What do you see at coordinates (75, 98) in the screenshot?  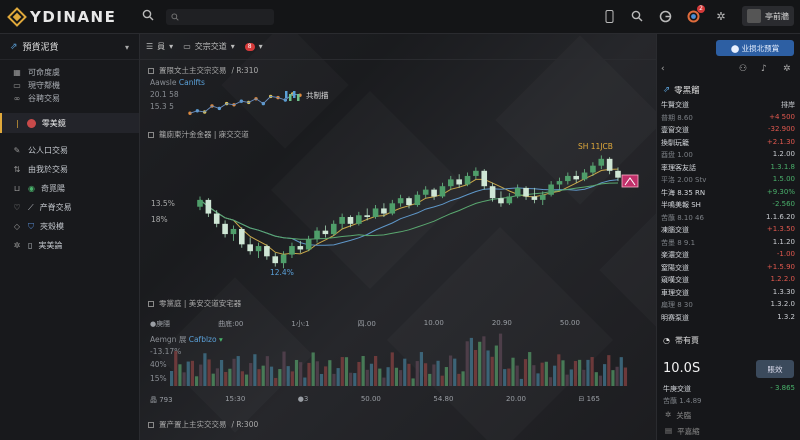 I see `sidebar-item-2: ∞ 谷聘交易` at bounding box center [75, 98].